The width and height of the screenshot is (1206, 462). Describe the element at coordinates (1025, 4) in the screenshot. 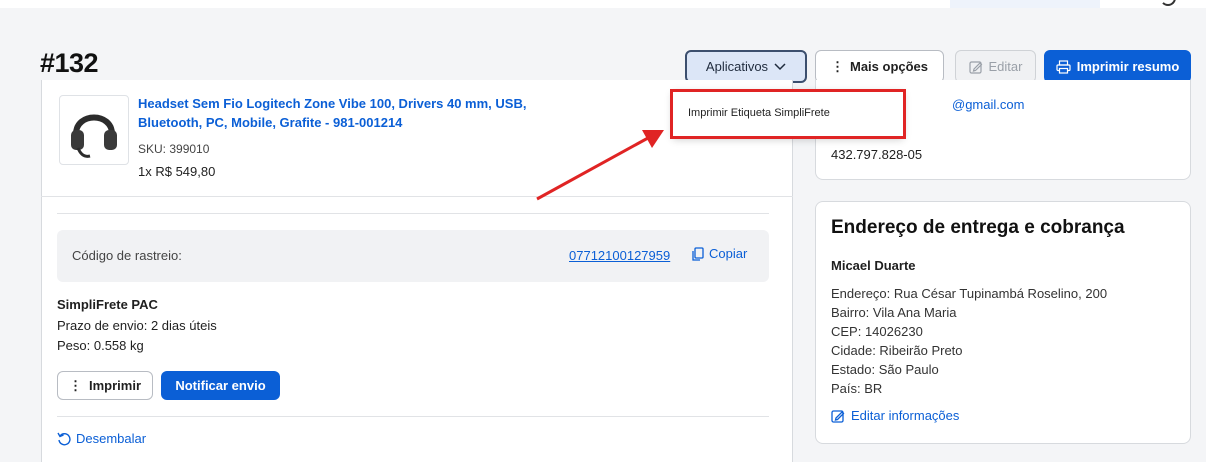

I see `top-strip-highlight` at that location.